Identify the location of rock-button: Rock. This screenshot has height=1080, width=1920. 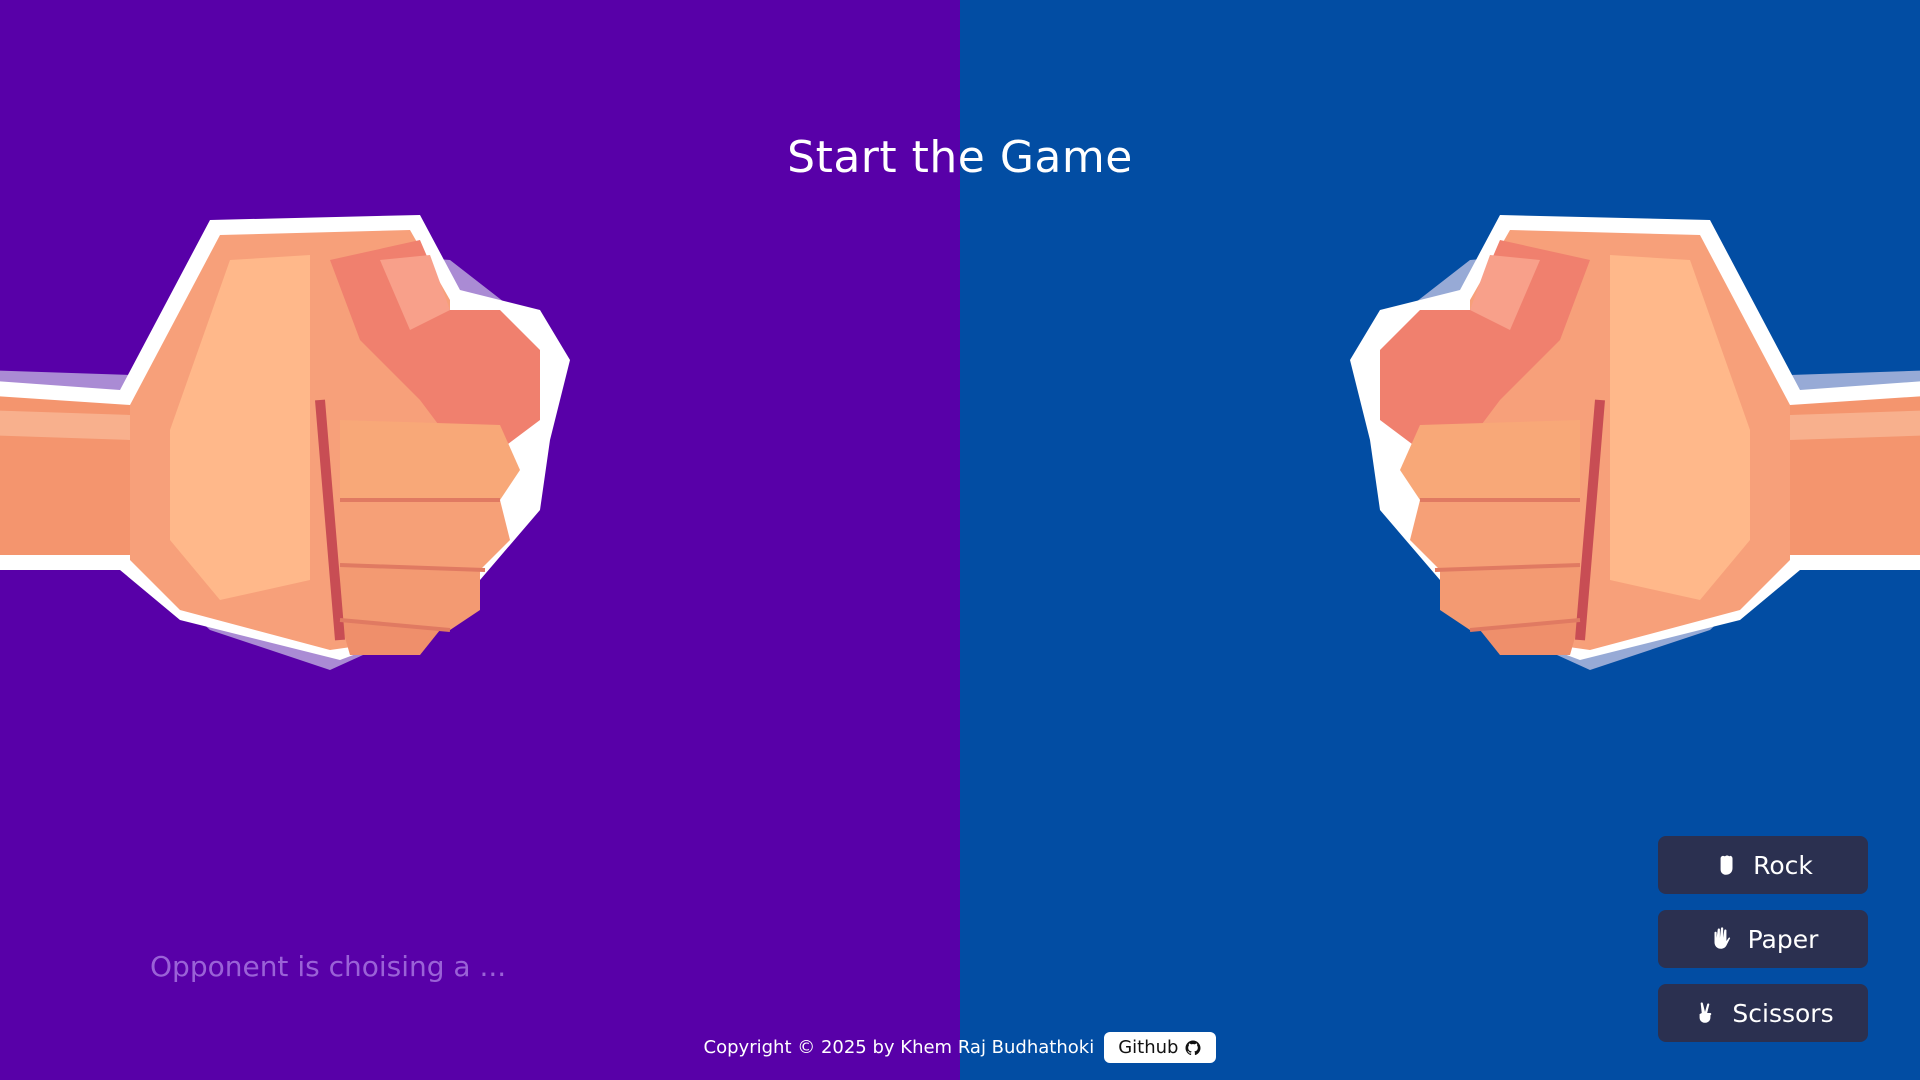
(1763, 865).